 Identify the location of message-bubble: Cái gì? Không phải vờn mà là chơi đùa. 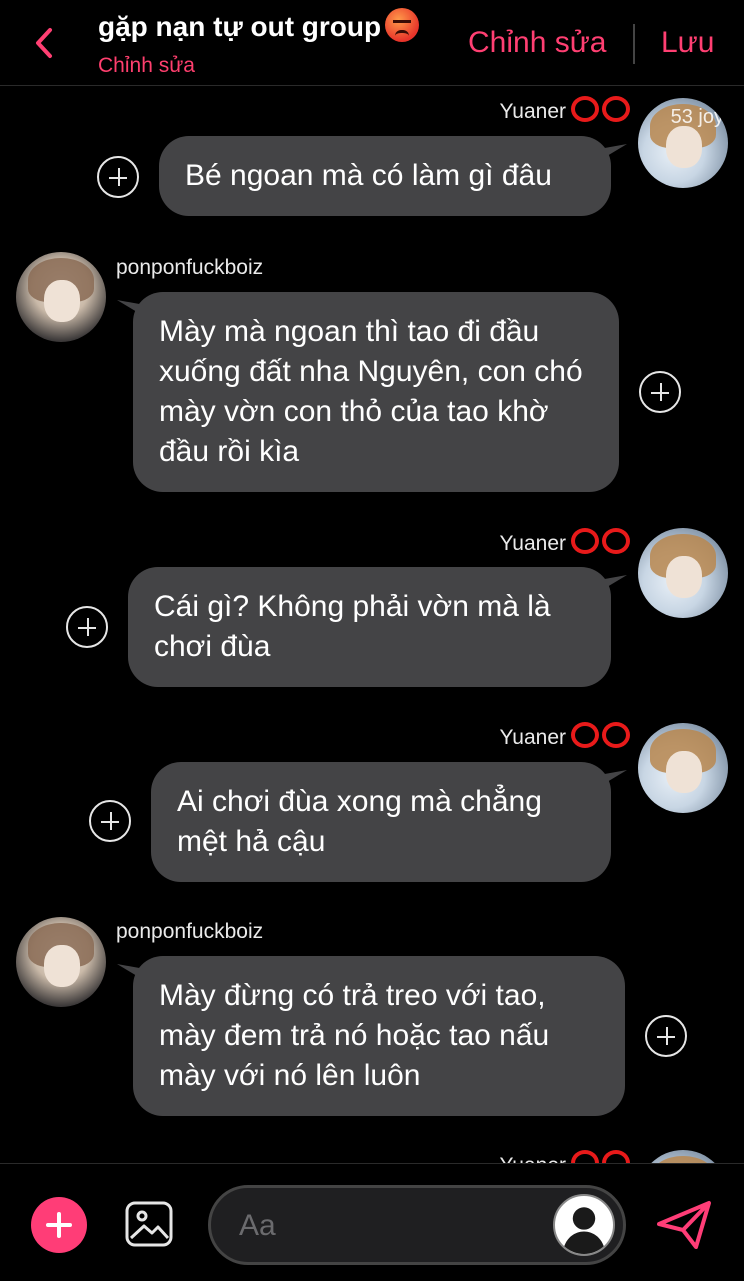
(369, 627).